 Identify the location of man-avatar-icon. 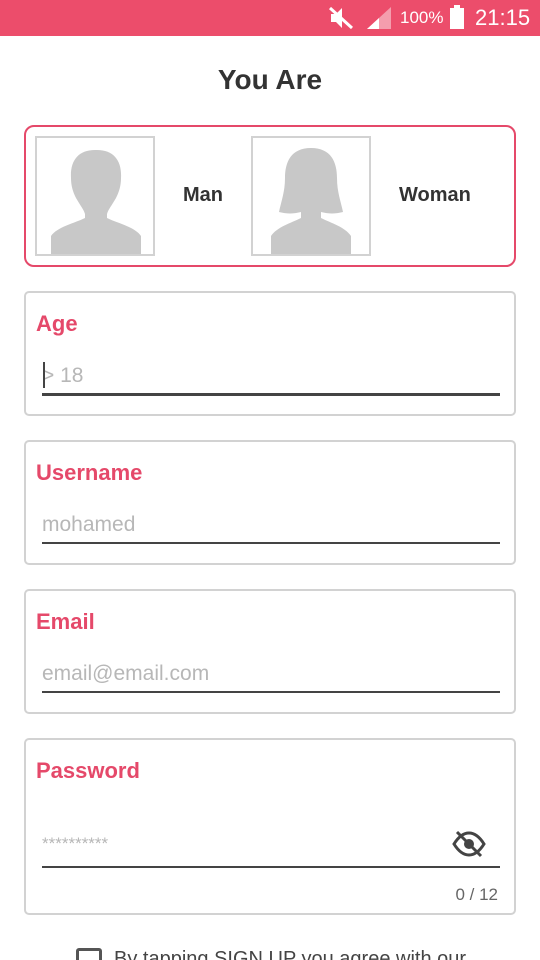
(95, 196).